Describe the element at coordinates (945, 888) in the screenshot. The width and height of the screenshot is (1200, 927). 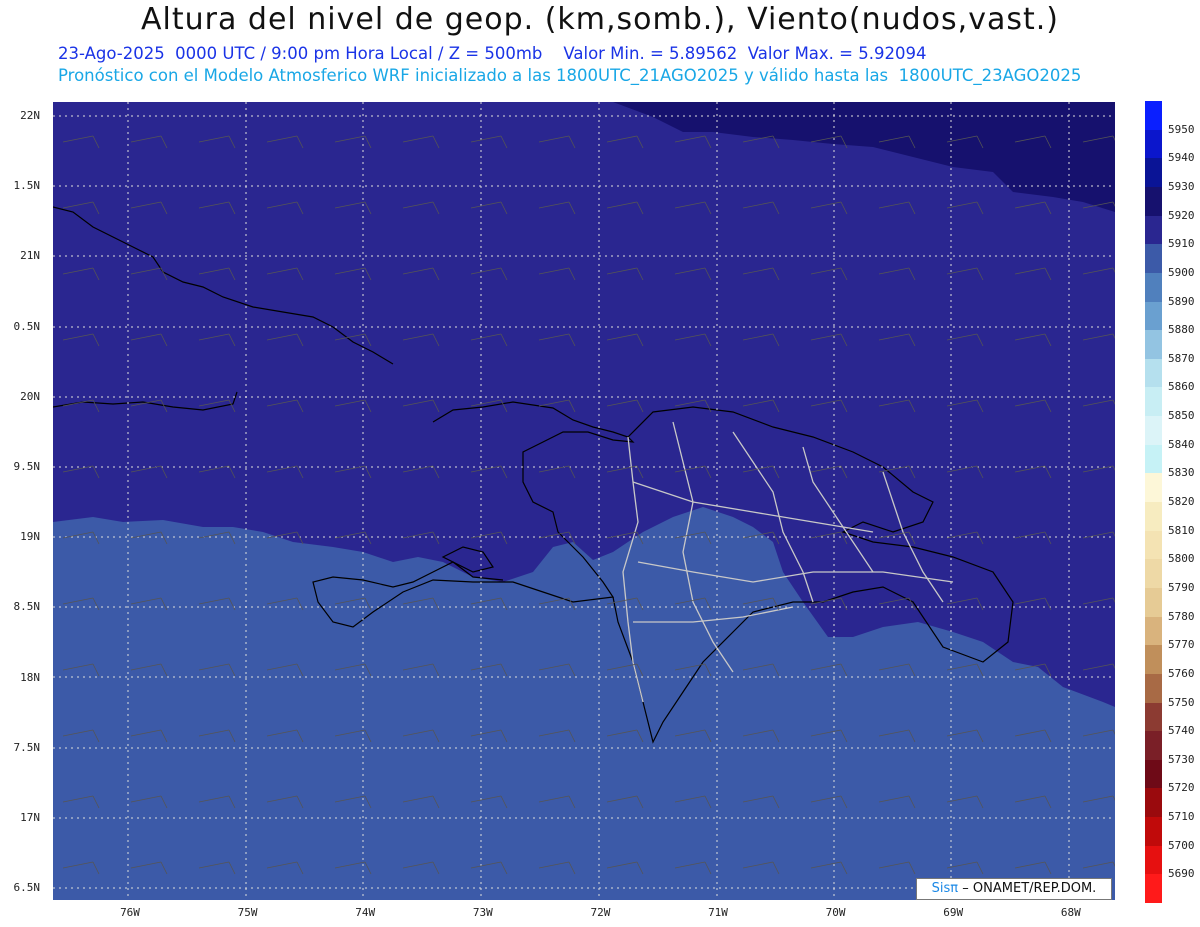
I see `credit-brand: Sisπ` at that location.